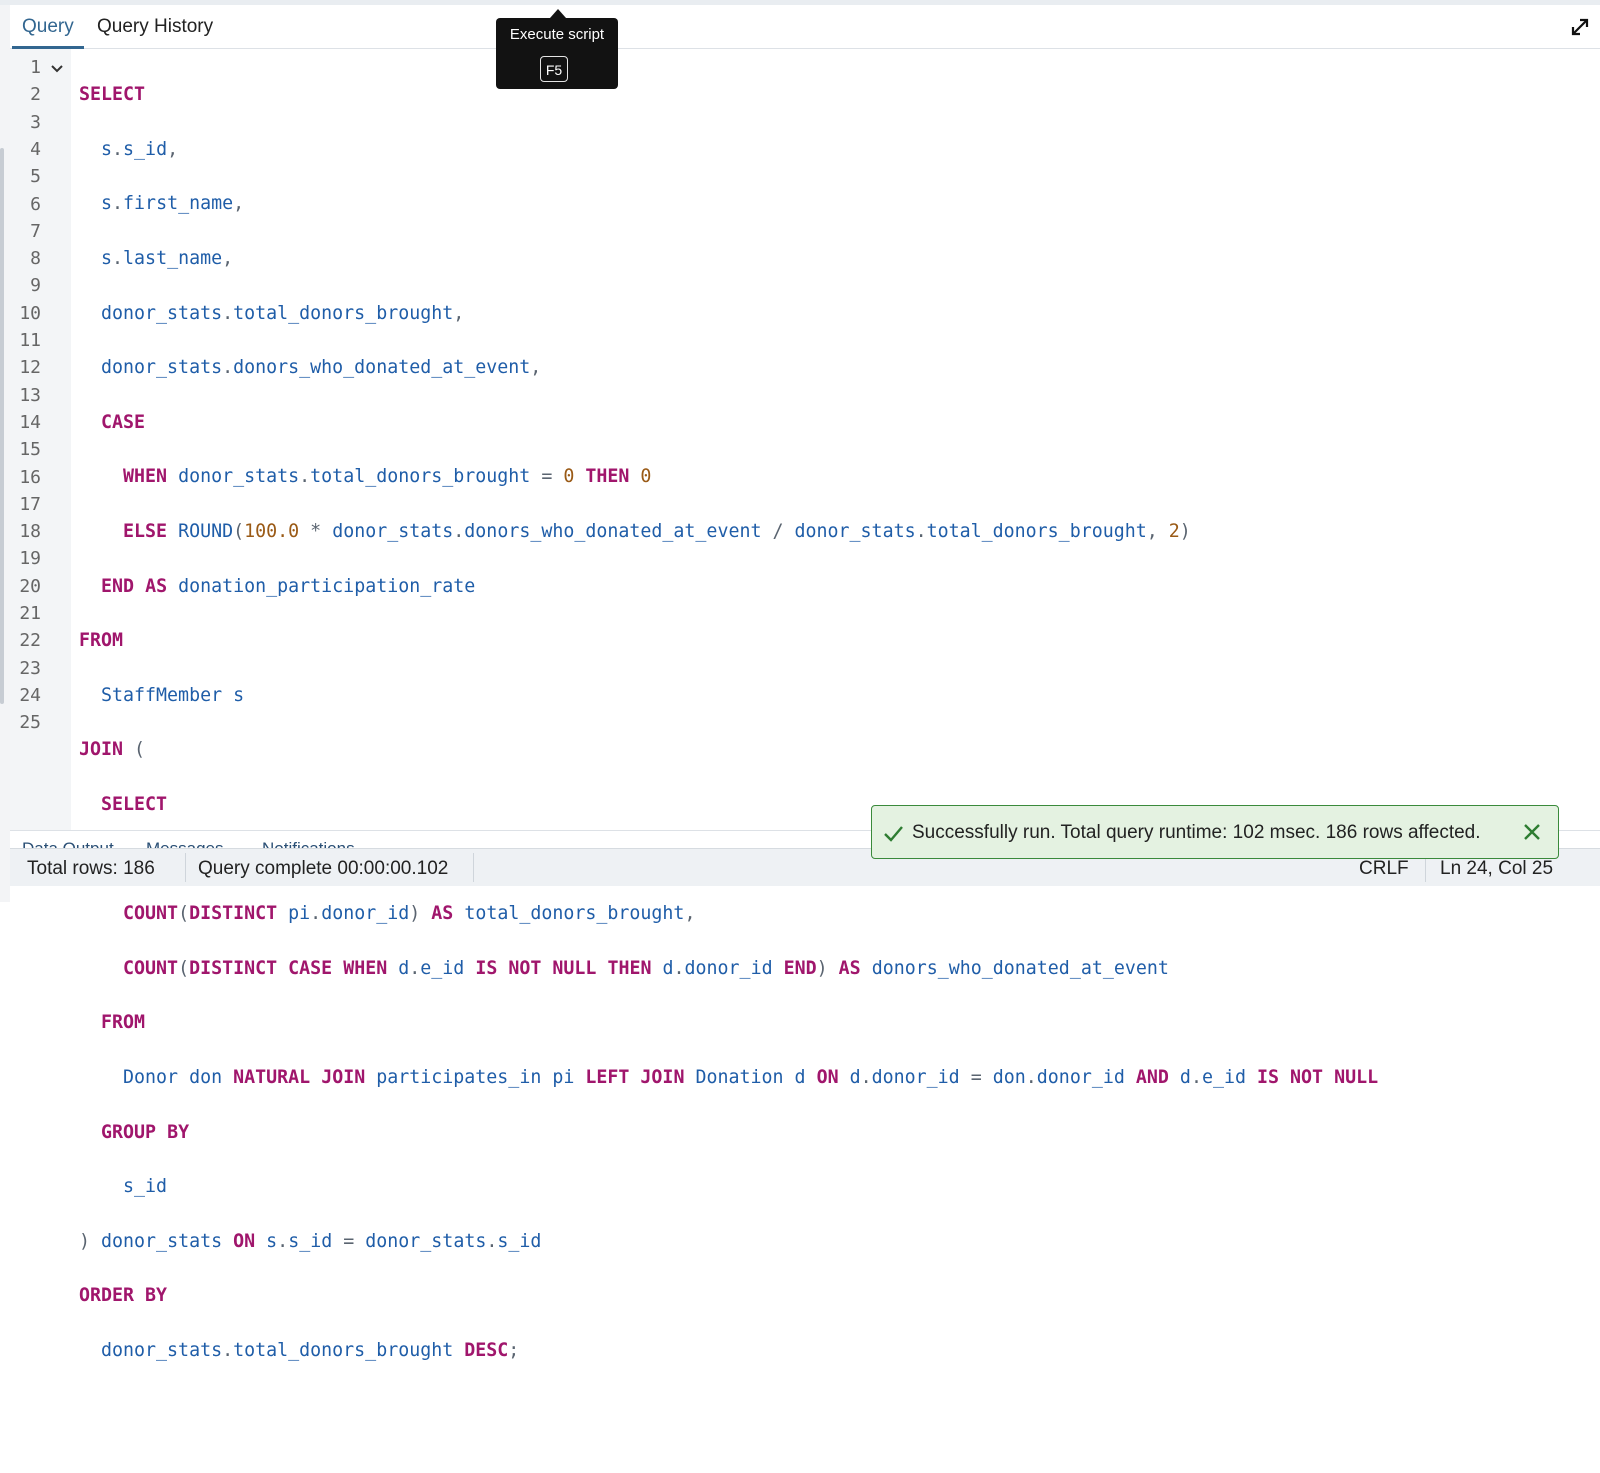  I want to click on code-line: s.first_name,, so click(173, 204).